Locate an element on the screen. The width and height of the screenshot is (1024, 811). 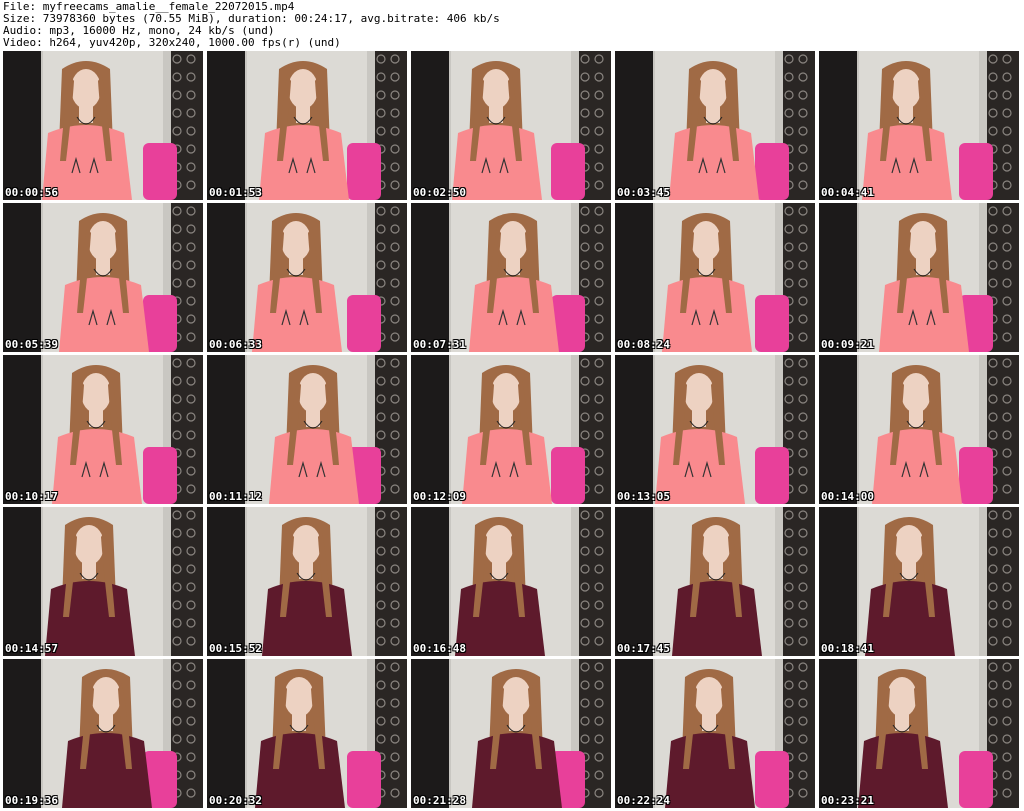
thumbnail-frame: 00:14:57 is located at coordinates (103, 581).